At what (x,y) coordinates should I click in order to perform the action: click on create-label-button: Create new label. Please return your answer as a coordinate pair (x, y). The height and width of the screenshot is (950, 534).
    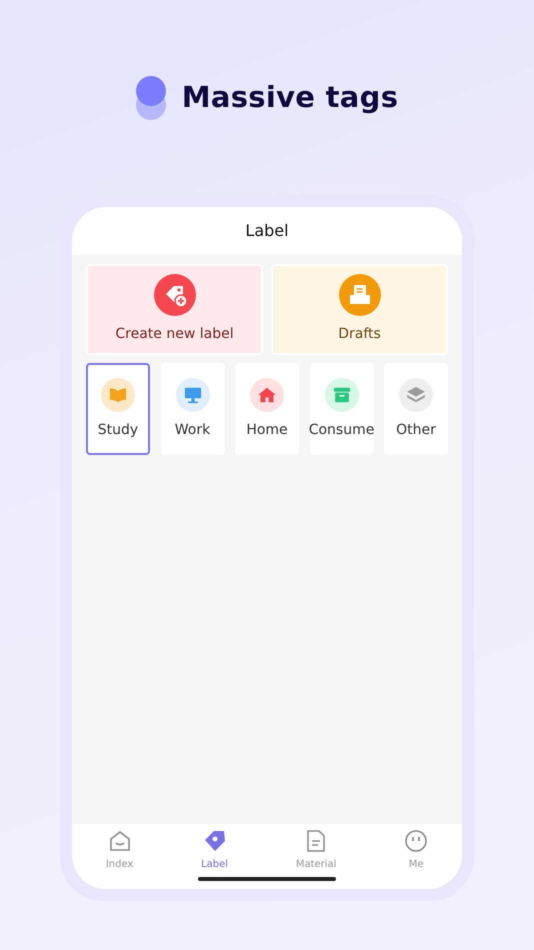
    Looking at the image, I should click on (174, 309).